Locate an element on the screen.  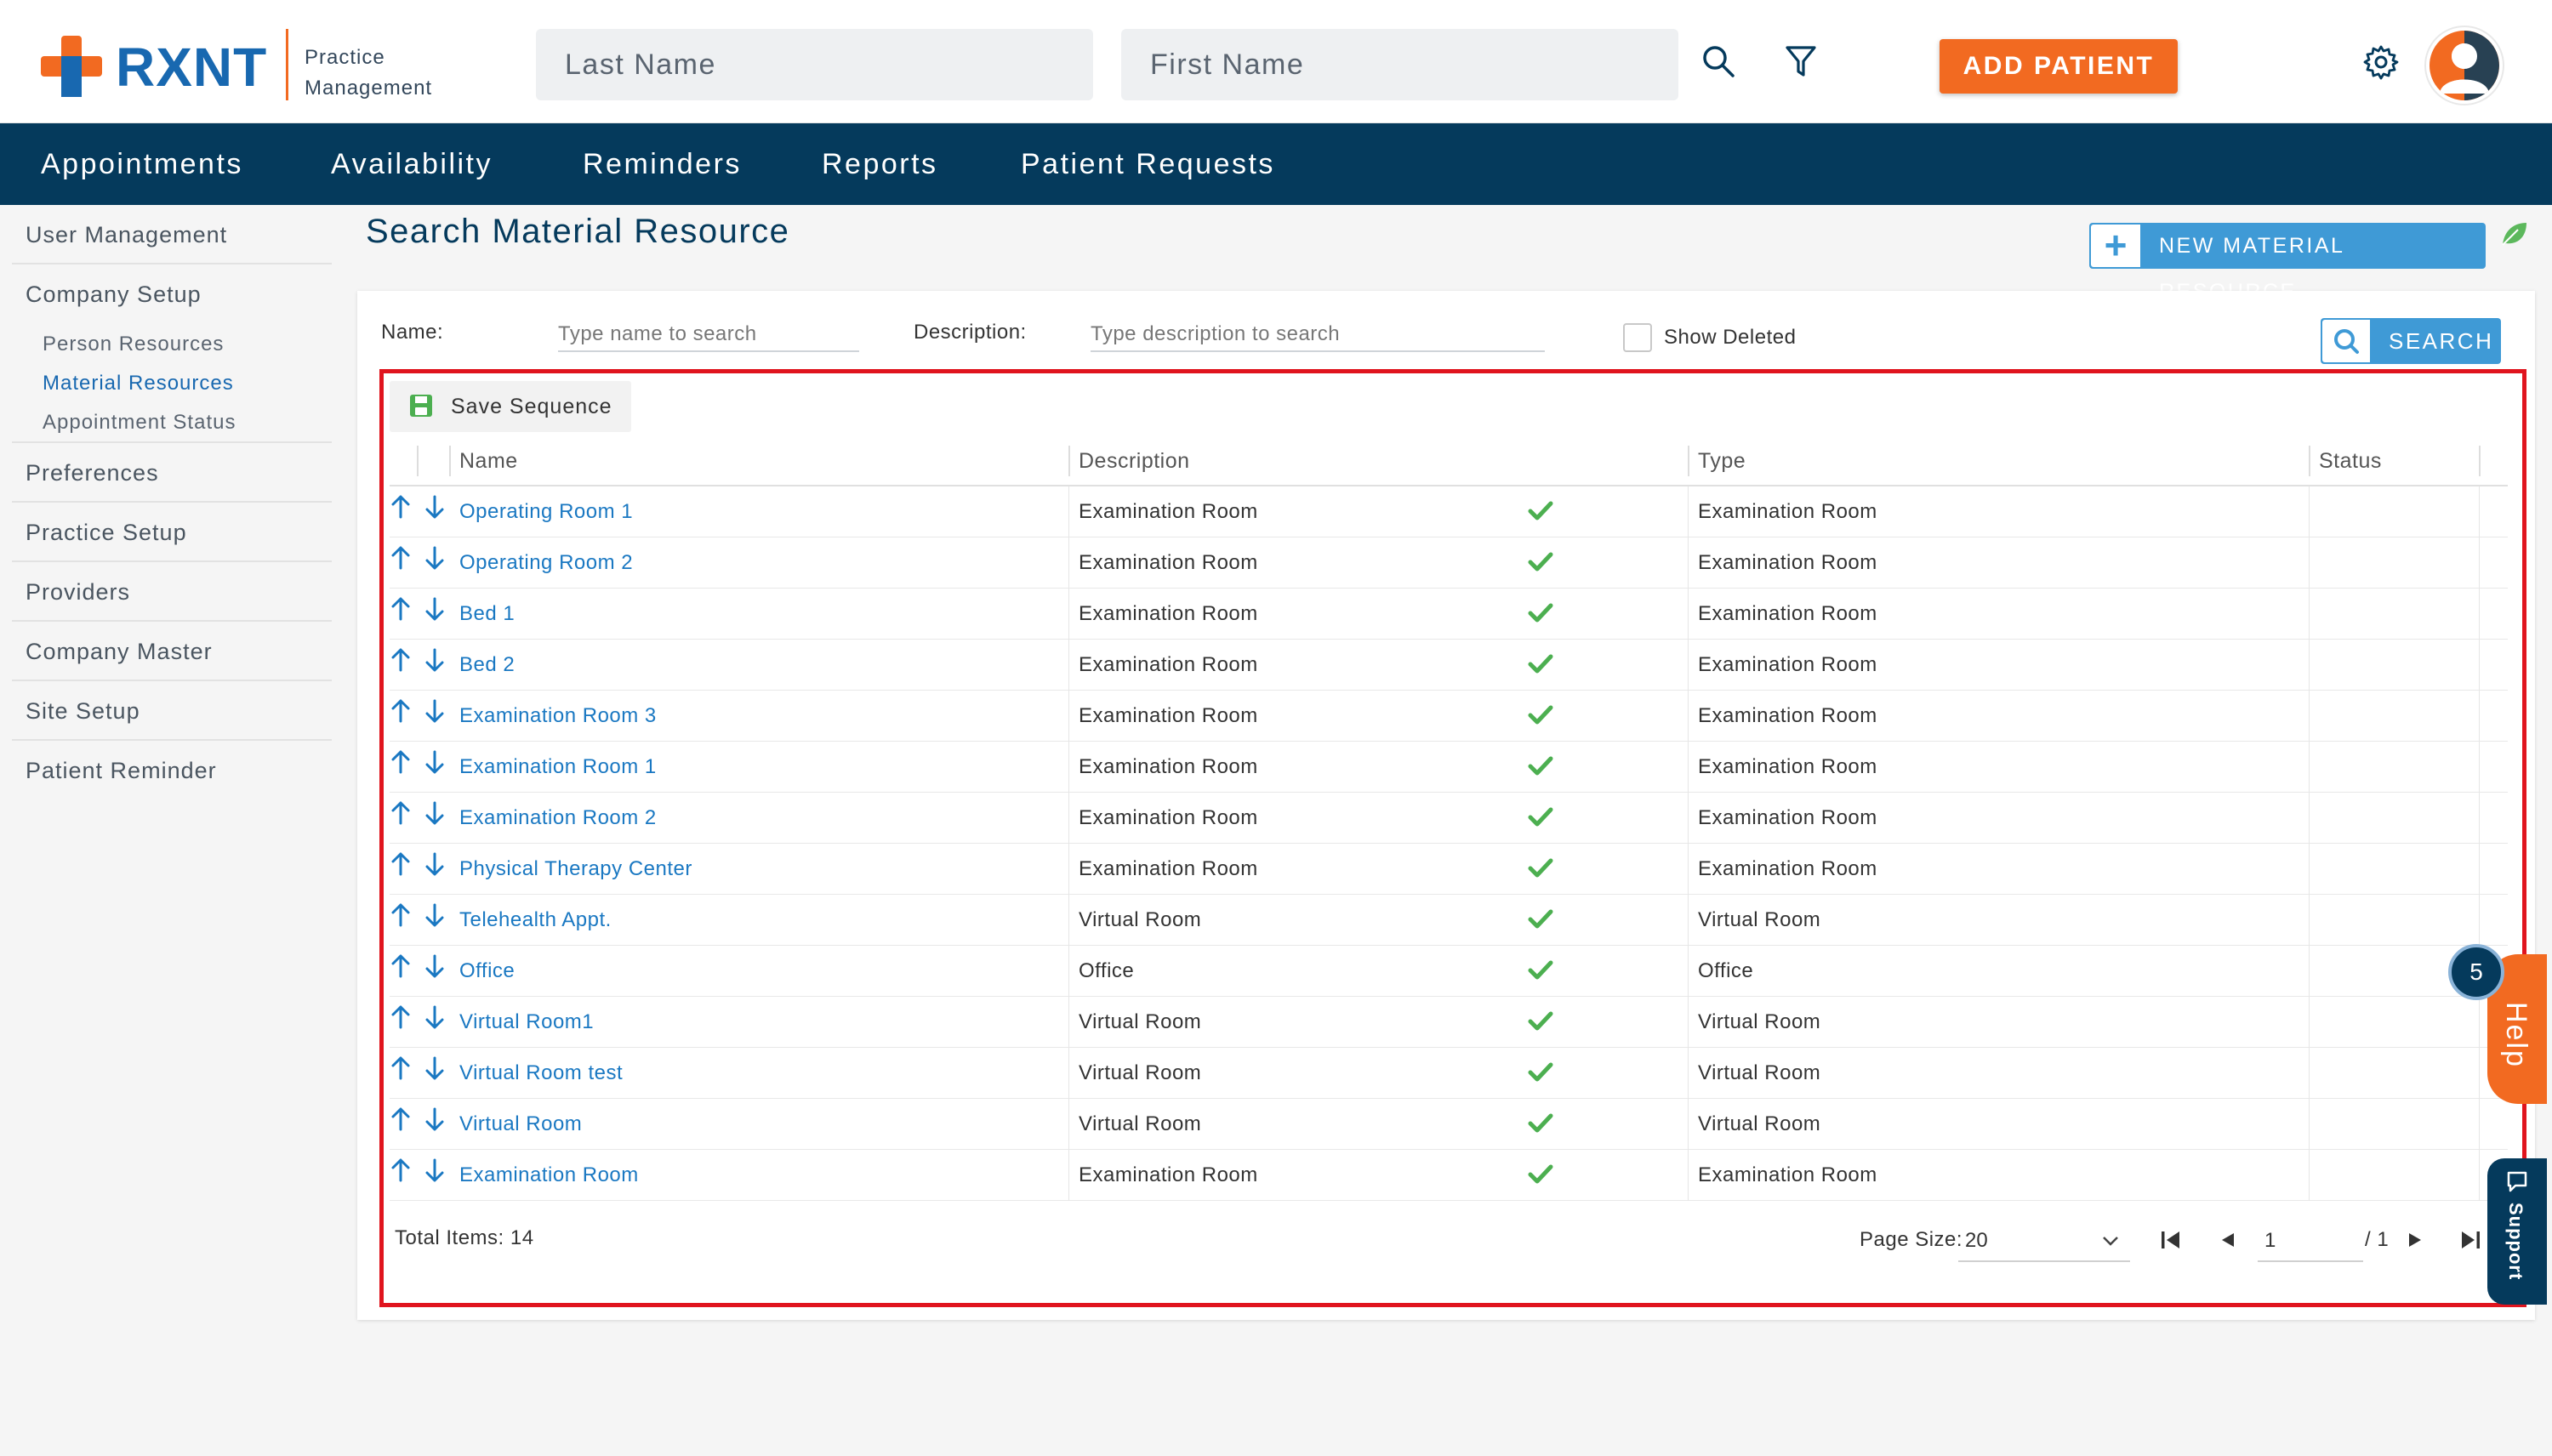
nav-appointments: Appointments is located at coordinates (142, 164).